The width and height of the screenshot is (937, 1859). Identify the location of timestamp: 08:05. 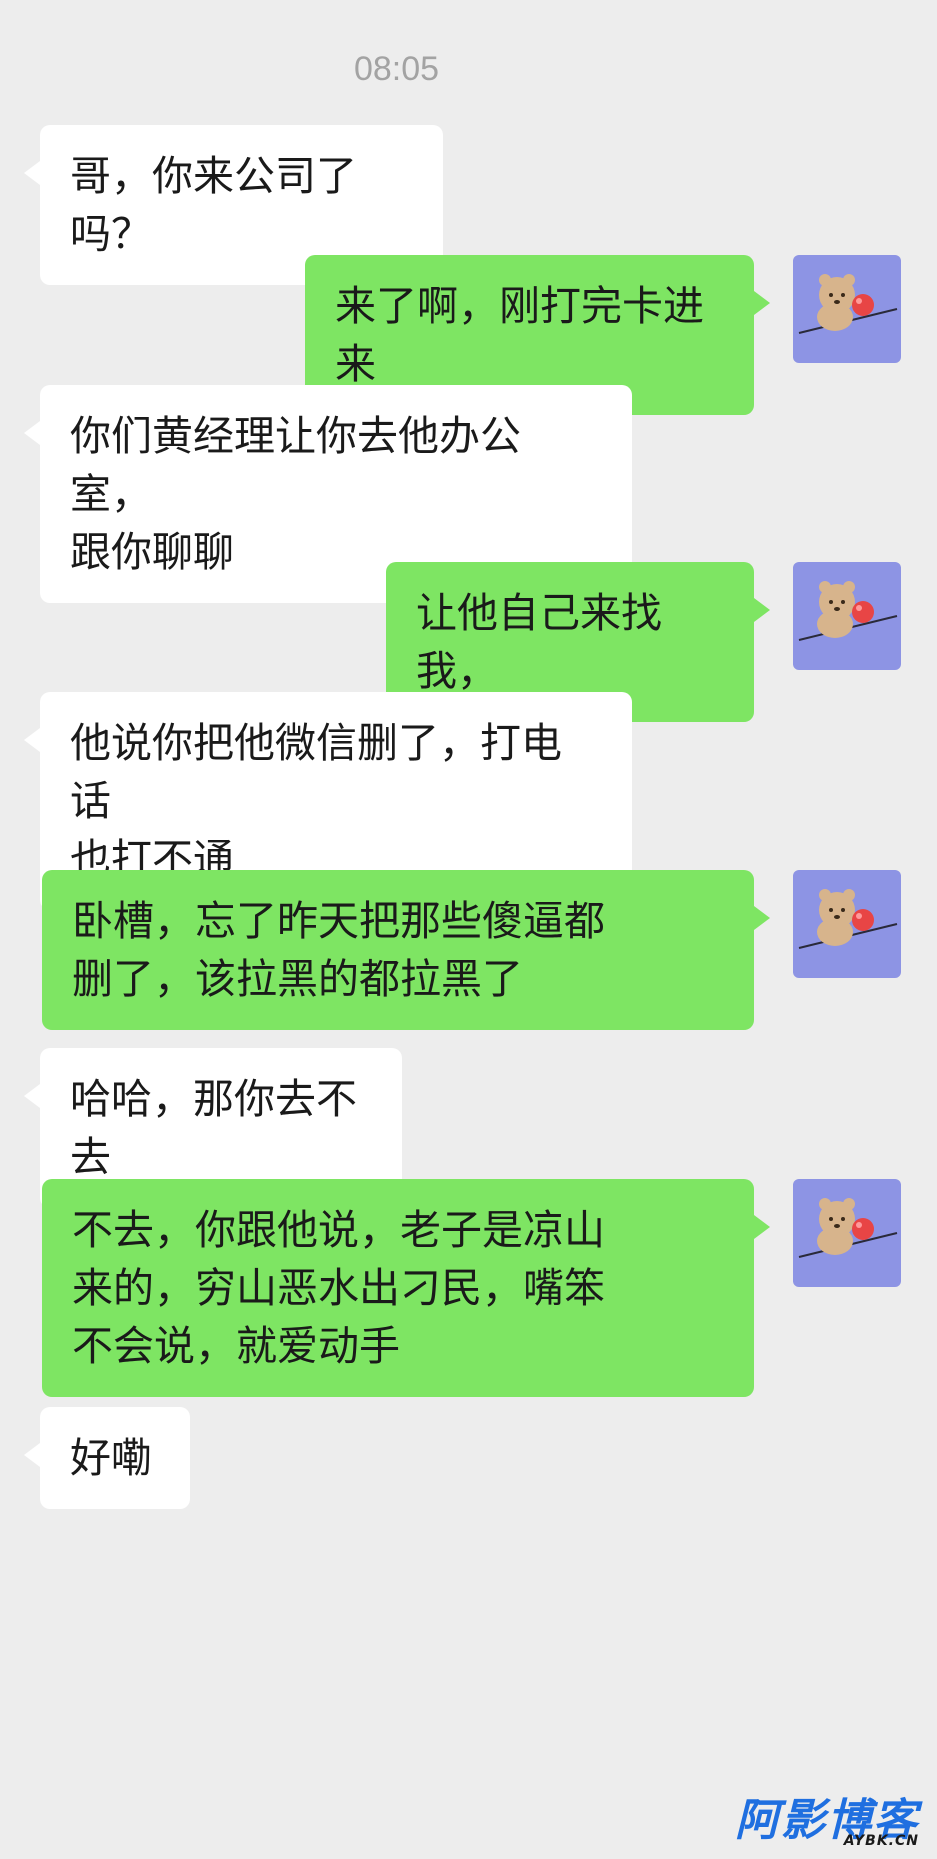
(396, 69).